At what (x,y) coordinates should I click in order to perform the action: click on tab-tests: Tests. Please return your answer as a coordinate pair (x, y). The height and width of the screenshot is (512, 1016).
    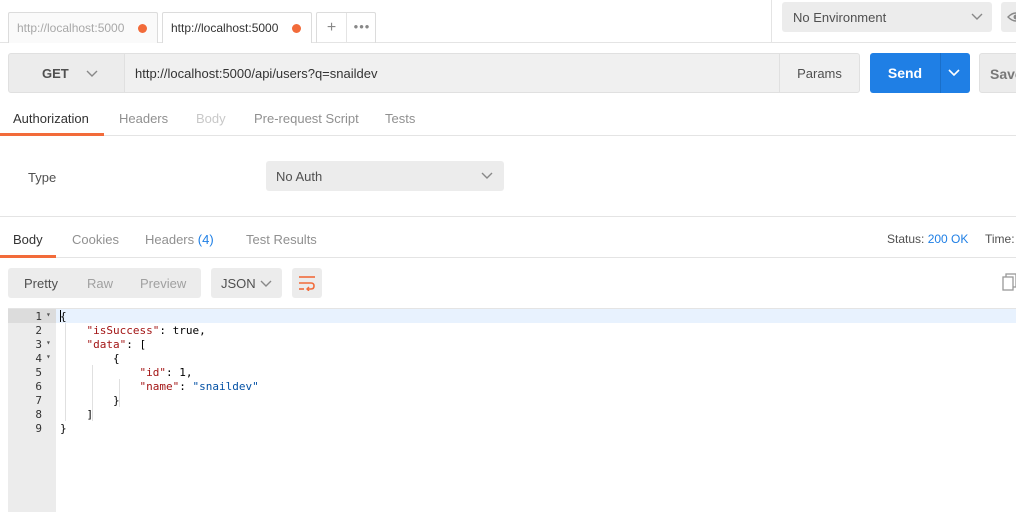
    Looking at the image, I should click on (400, 118).